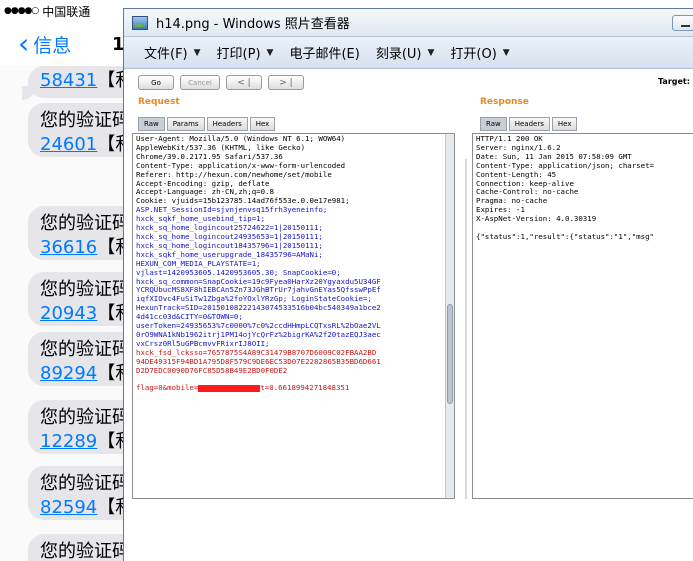 This screenshot has height=561, width=693. Describe the element at coordinates (66, 11) in the screenshot. I see `carrier-name: 中国联通` at that location.